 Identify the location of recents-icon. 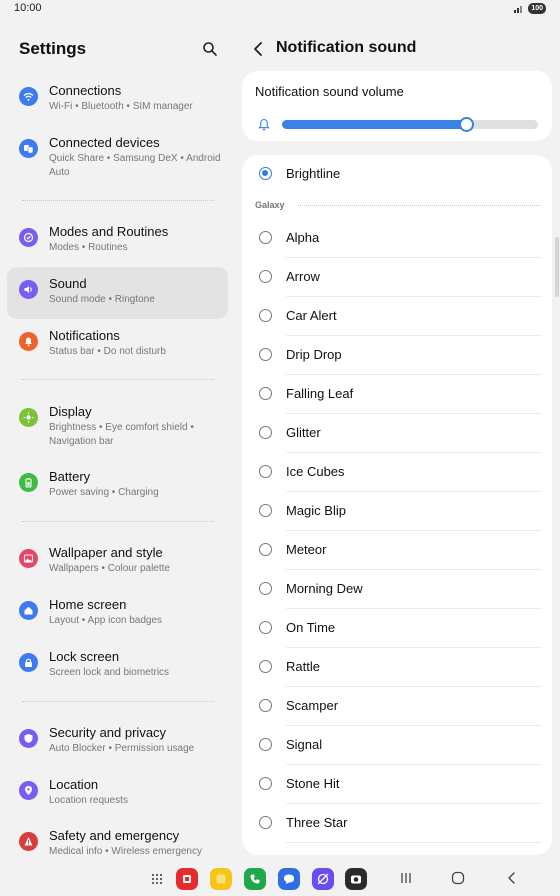
(406, 878).